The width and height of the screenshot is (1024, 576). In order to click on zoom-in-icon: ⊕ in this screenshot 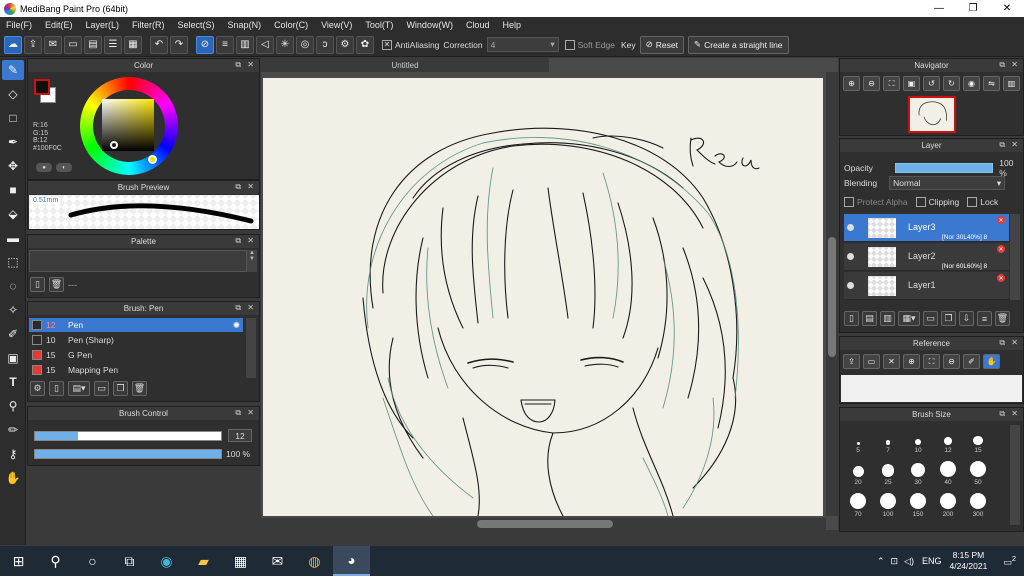, I will do `click(911, 361)`.